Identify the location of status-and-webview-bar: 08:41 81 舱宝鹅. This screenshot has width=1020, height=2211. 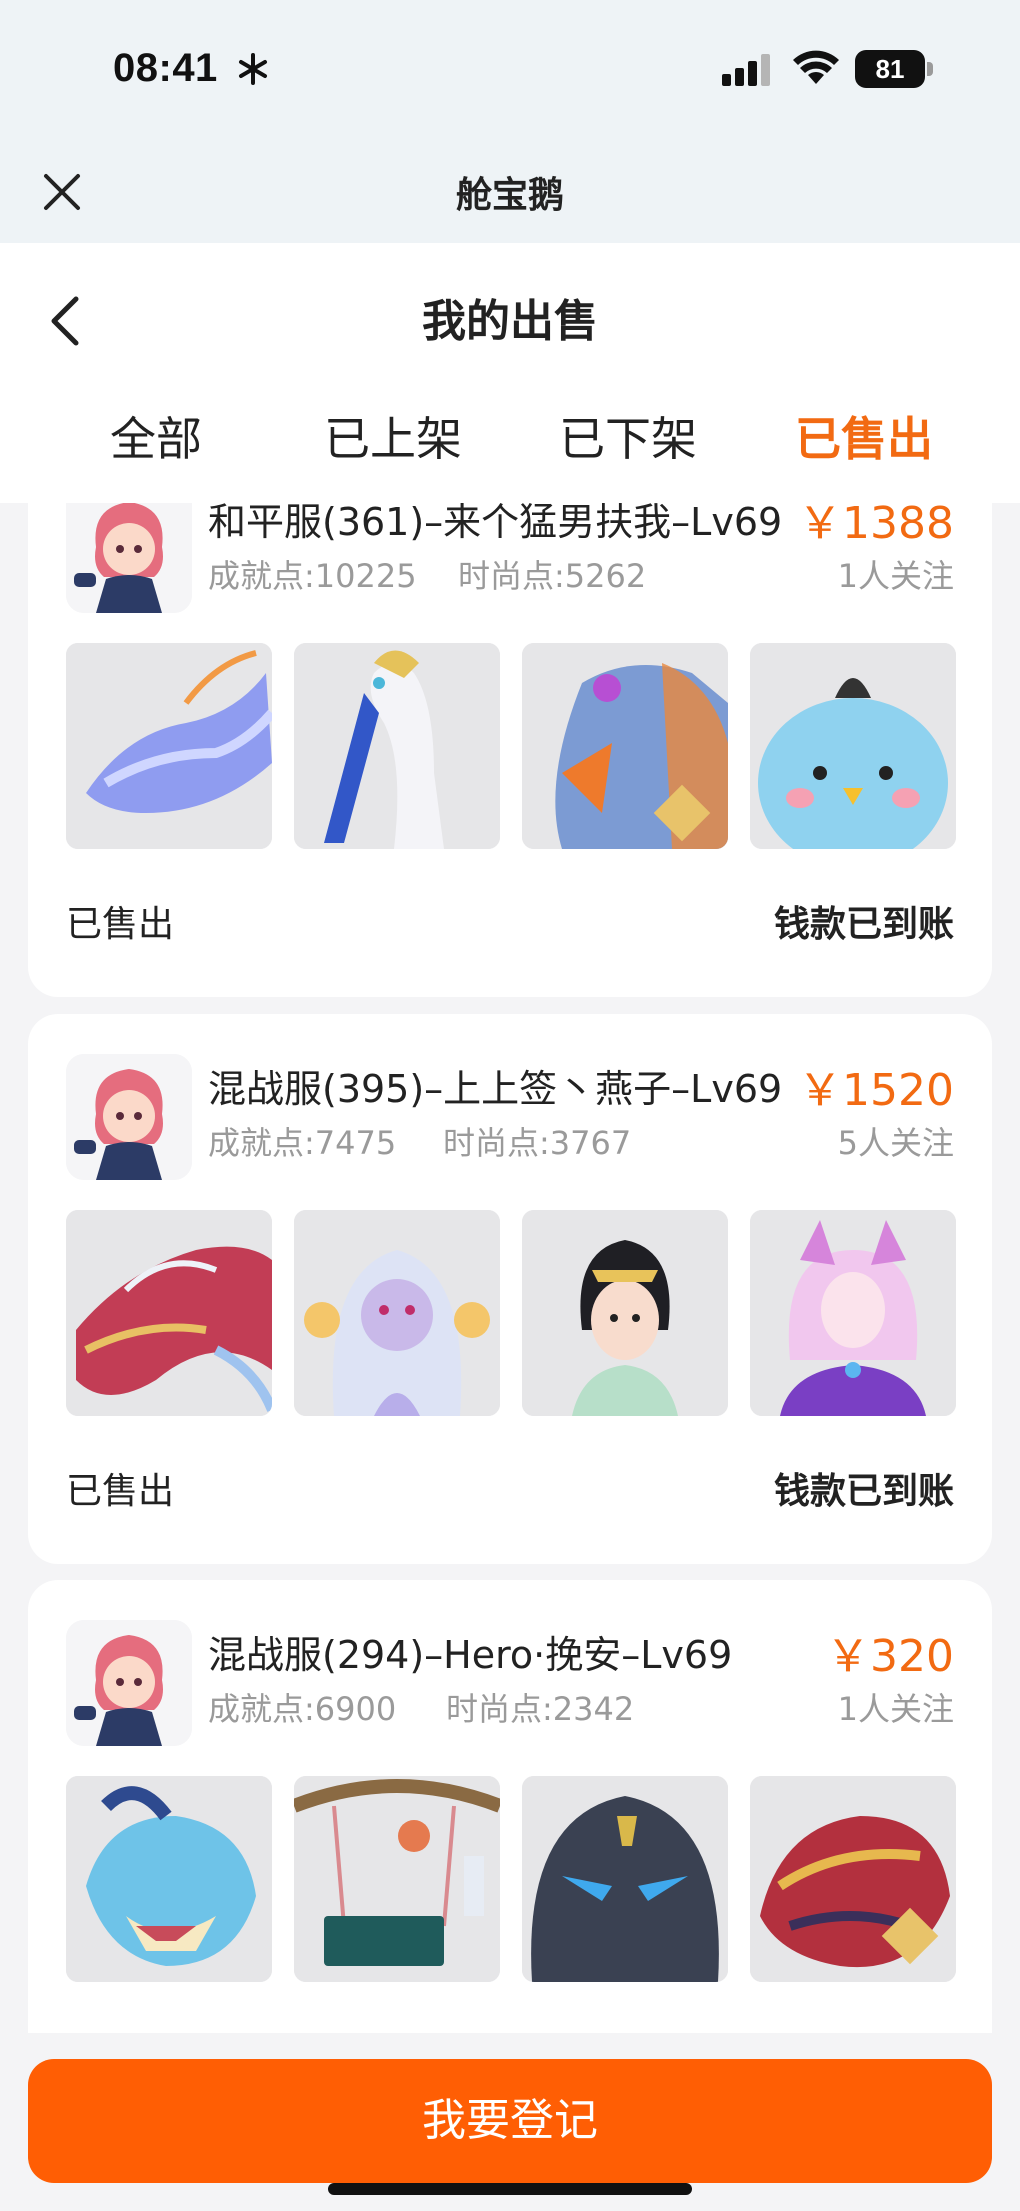
(510, 121).